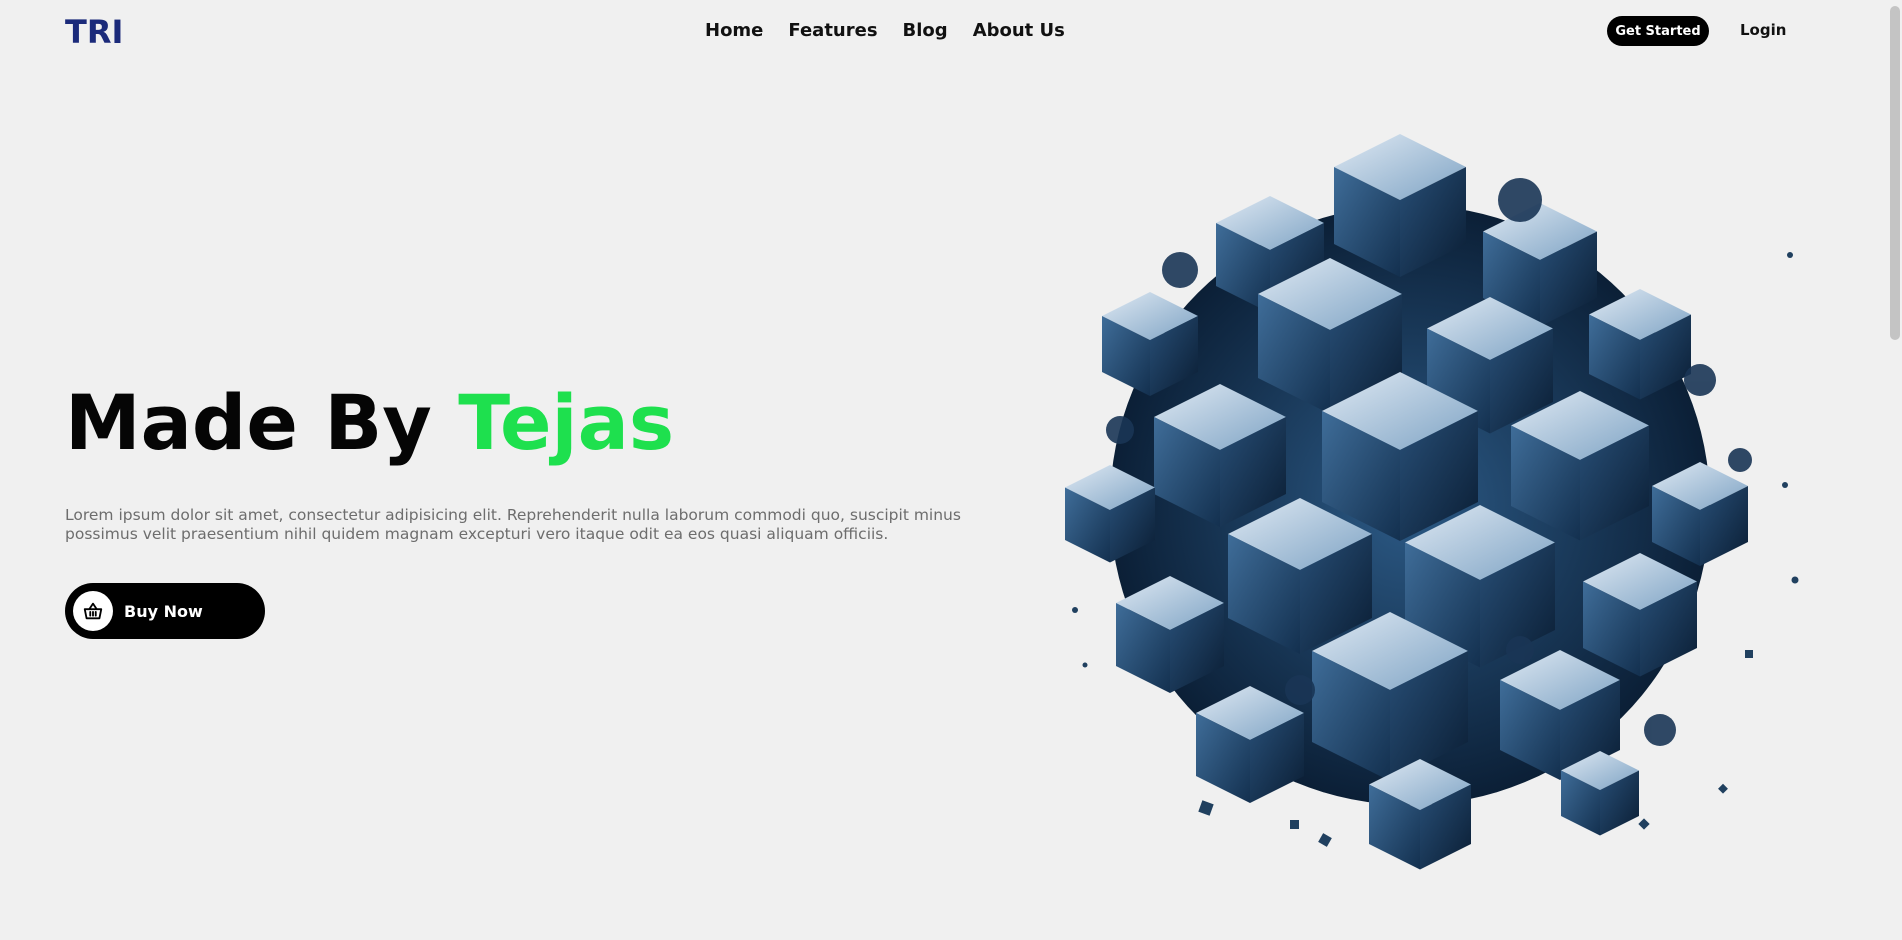  What do you see at coordinates (566, 422) in the screenshot?
I see `headline-accent: Tejas` at bounding box center [566, 422].